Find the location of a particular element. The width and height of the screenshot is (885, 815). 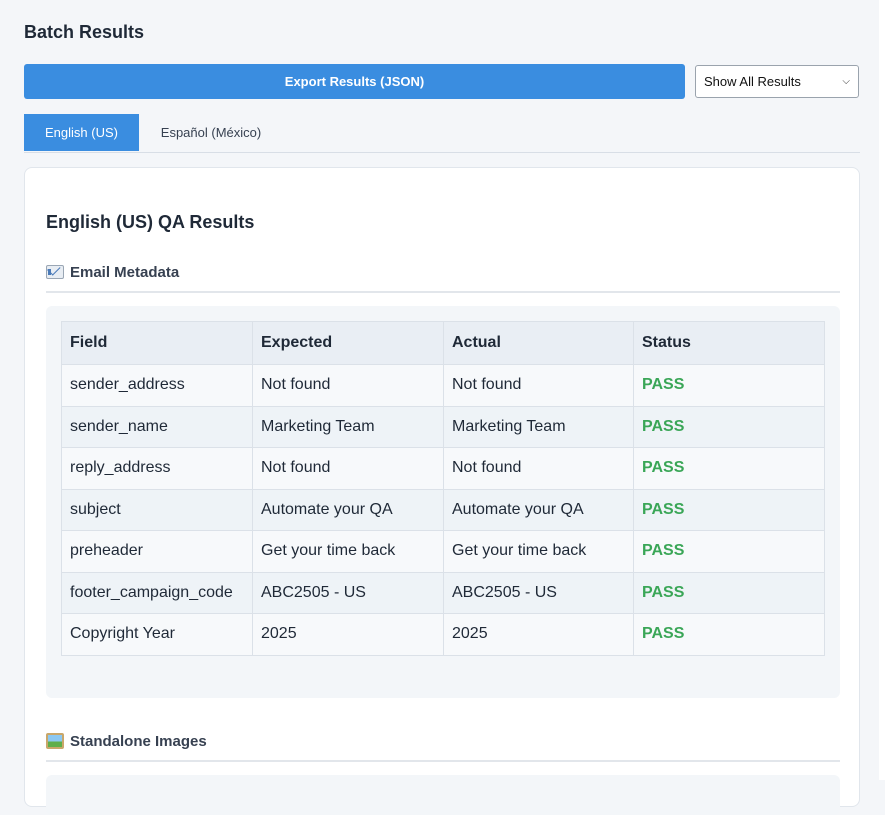

actual-cell: Get your time back is located at coordinates (538, 551).